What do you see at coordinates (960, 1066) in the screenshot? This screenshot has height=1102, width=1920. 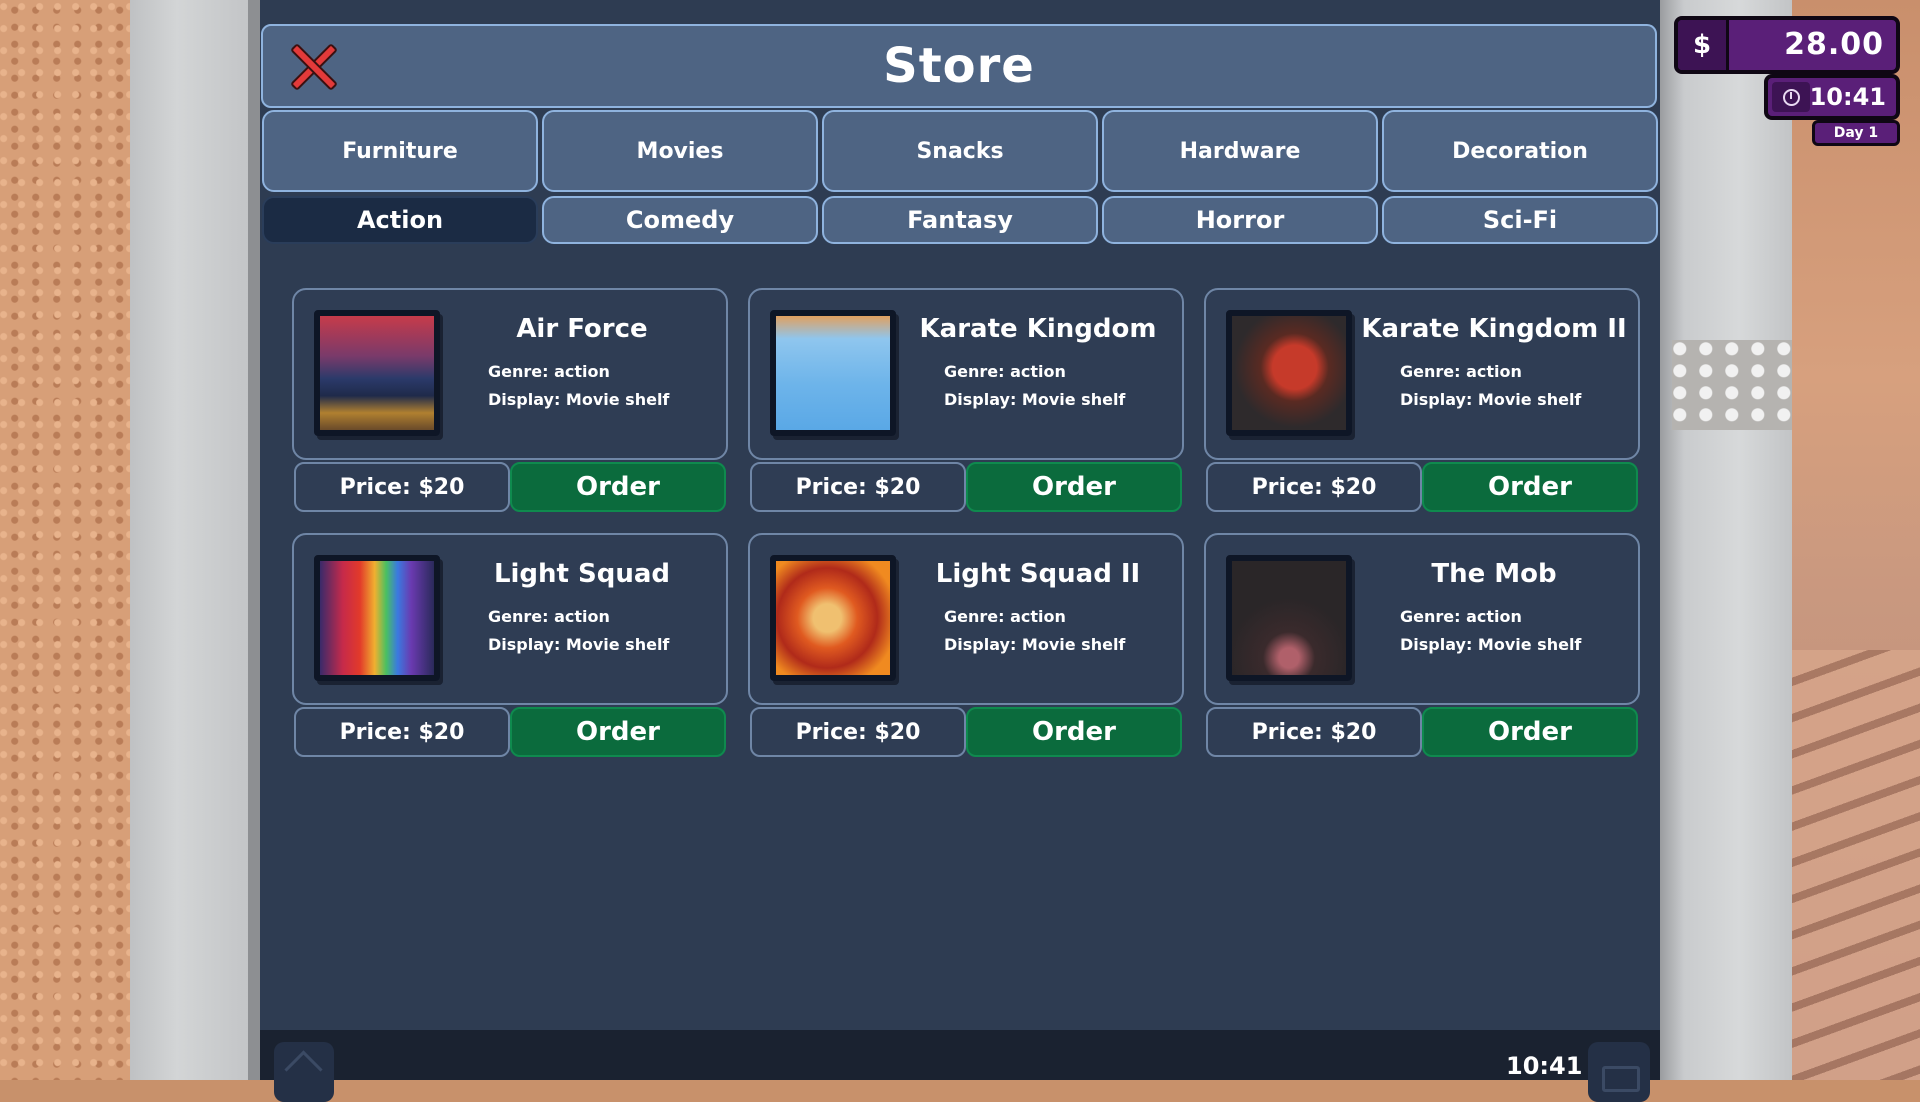 I see `bottom-bar: 10:41` at bounding box center [960, 1066].